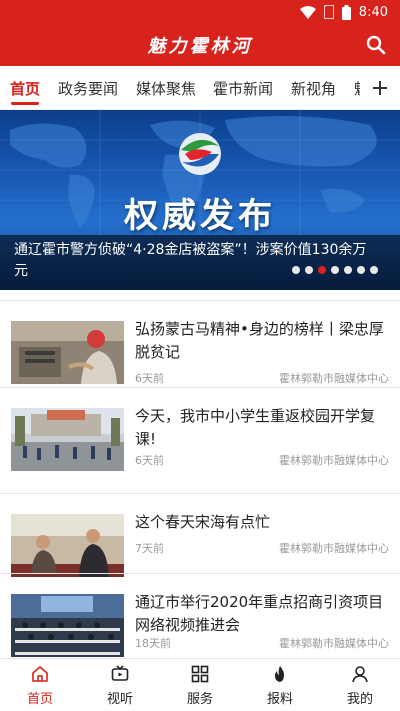  I want to click on banner-caption: 通辽霍市警方侦破“4·28金店被盗案”！涉案价值130余万元, so click(190, 260).